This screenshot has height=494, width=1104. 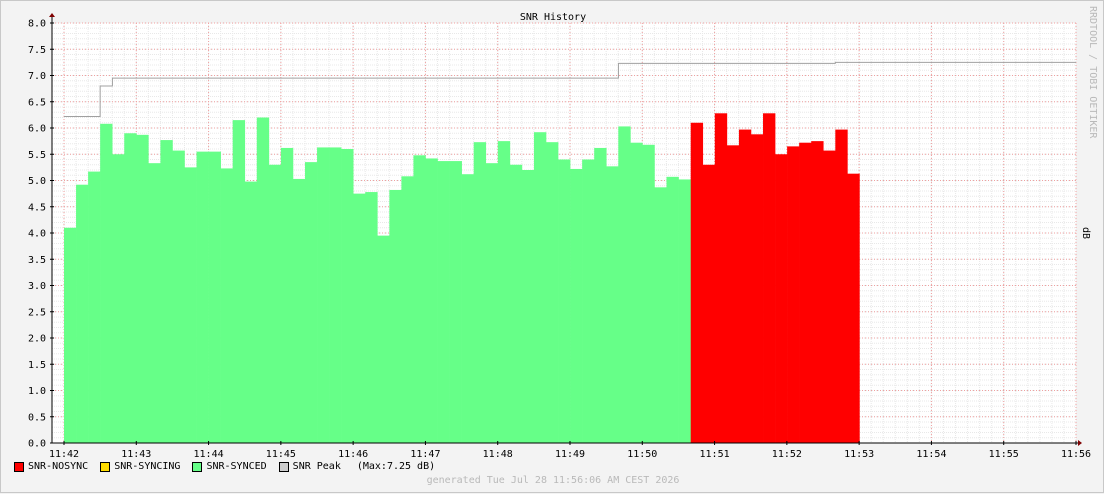 I want to click on x-tick-label: 11:55, so click(x=1004, y=454).